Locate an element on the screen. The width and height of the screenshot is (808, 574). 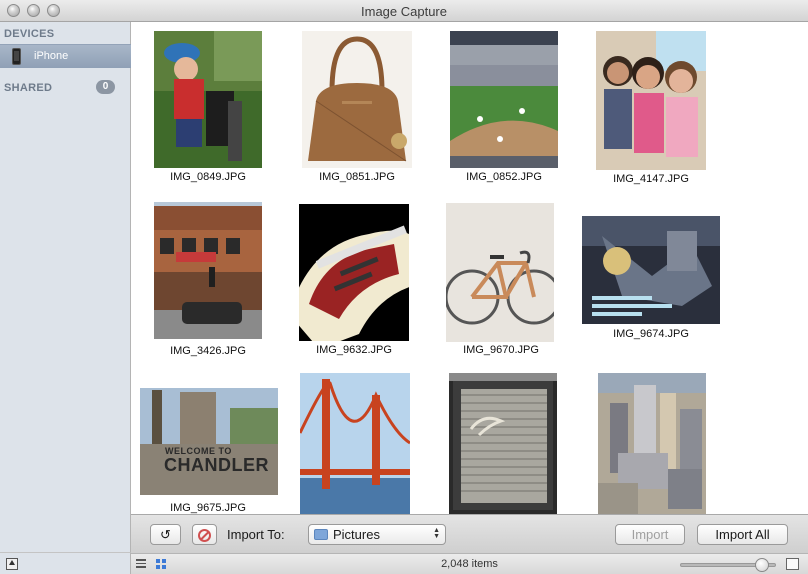
popup-arrows-icon: ▲ ▼ is located at coordinates (436, 533).